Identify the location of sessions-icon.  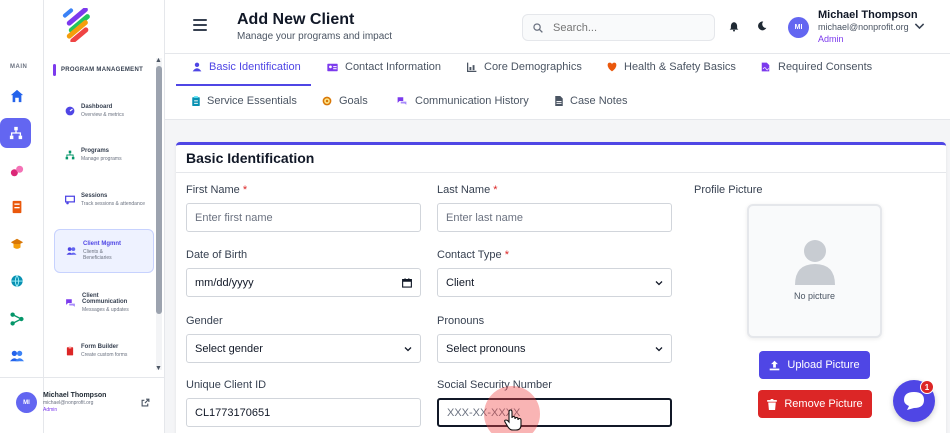
(17, 171).